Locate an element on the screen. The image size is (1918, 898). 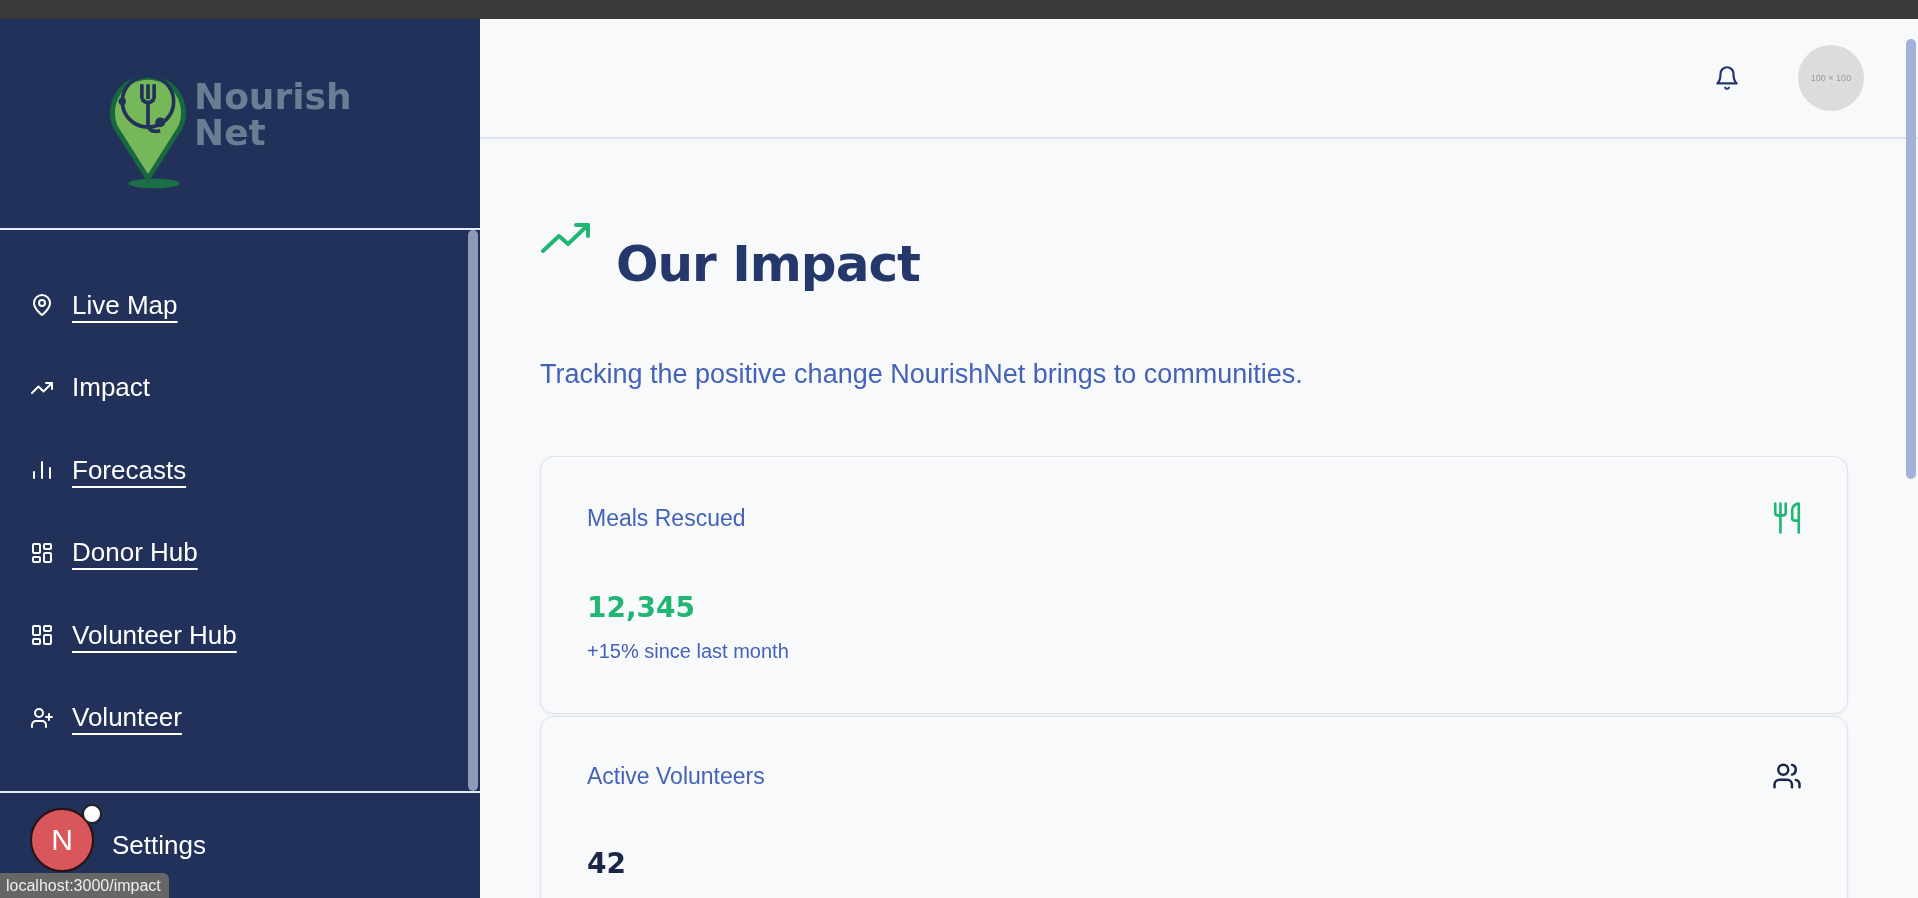
nav-link: Volunteer Hub is located at coordinates (240, 635).